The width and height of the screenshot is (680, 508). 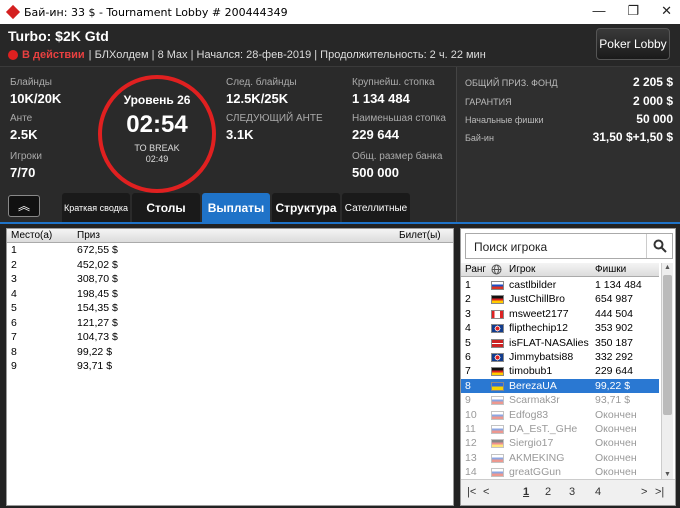 I want to click on player-rank: 10, so click(x=471, y=414).